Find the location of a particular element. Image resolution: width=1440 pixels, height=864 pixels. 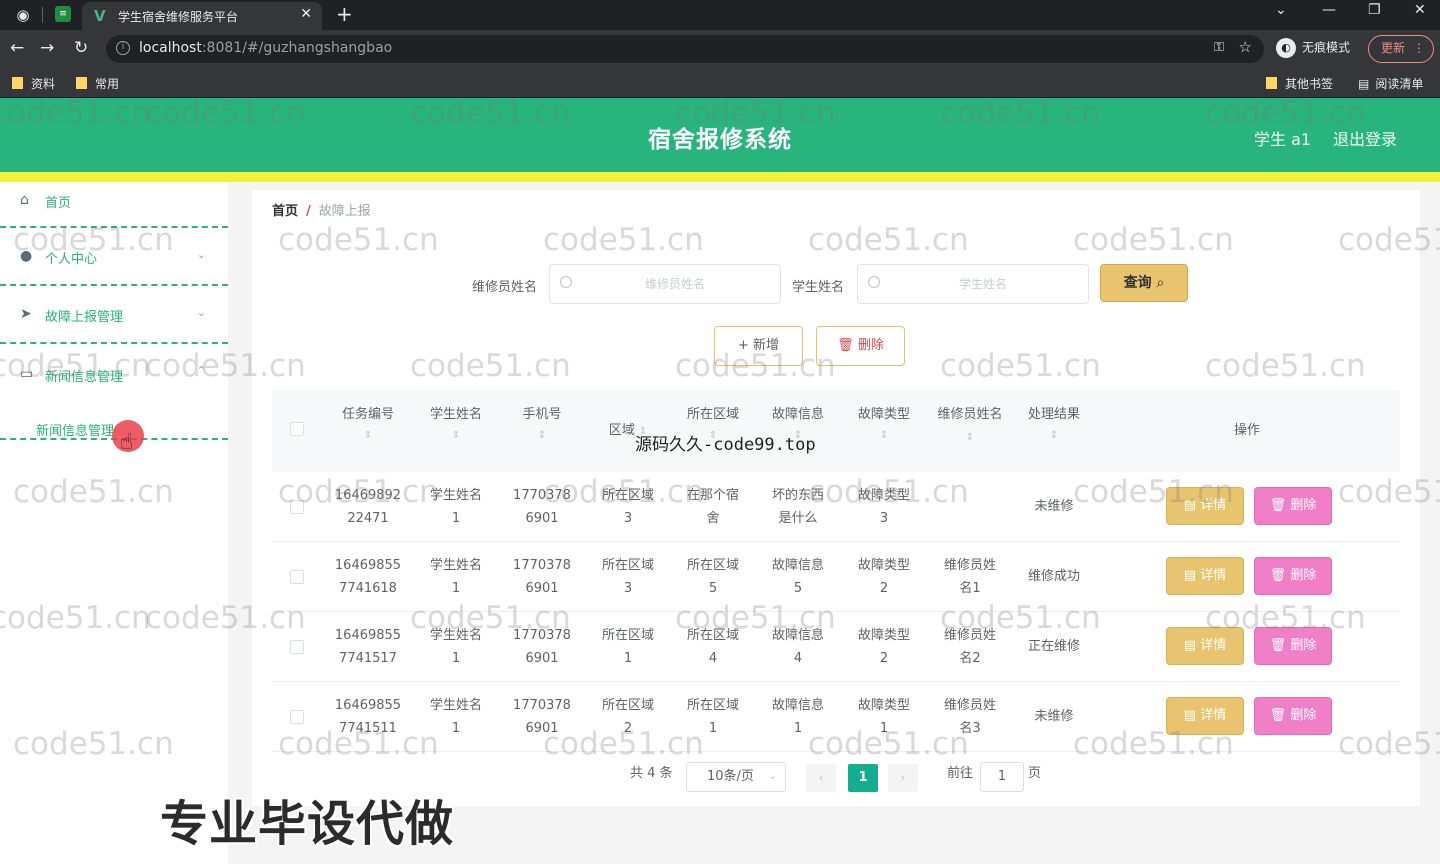

back-icon: ← is located at coordinates (17, 48).